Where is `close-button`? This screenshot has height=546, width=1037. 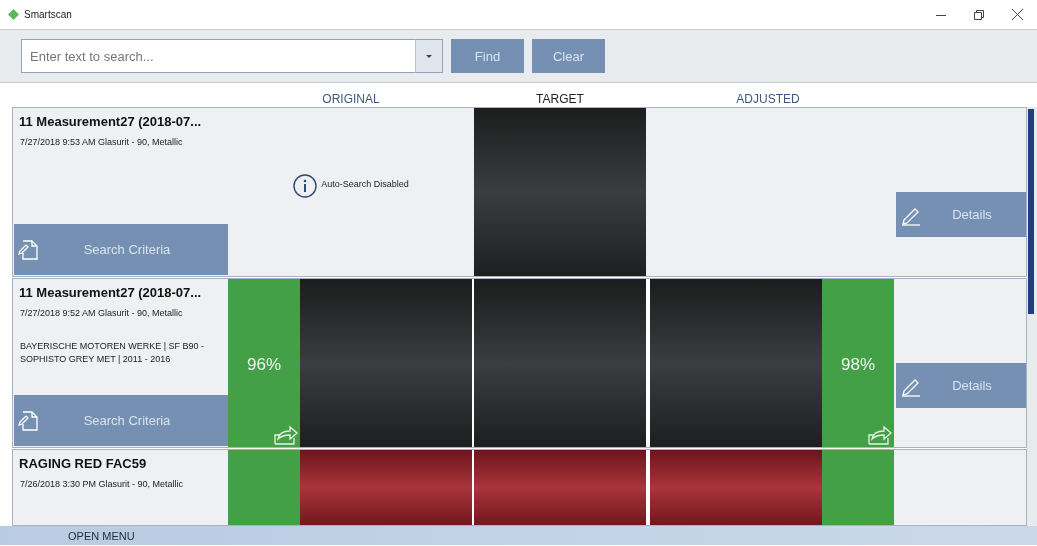
close-button is located at coordinates (1017, 14).